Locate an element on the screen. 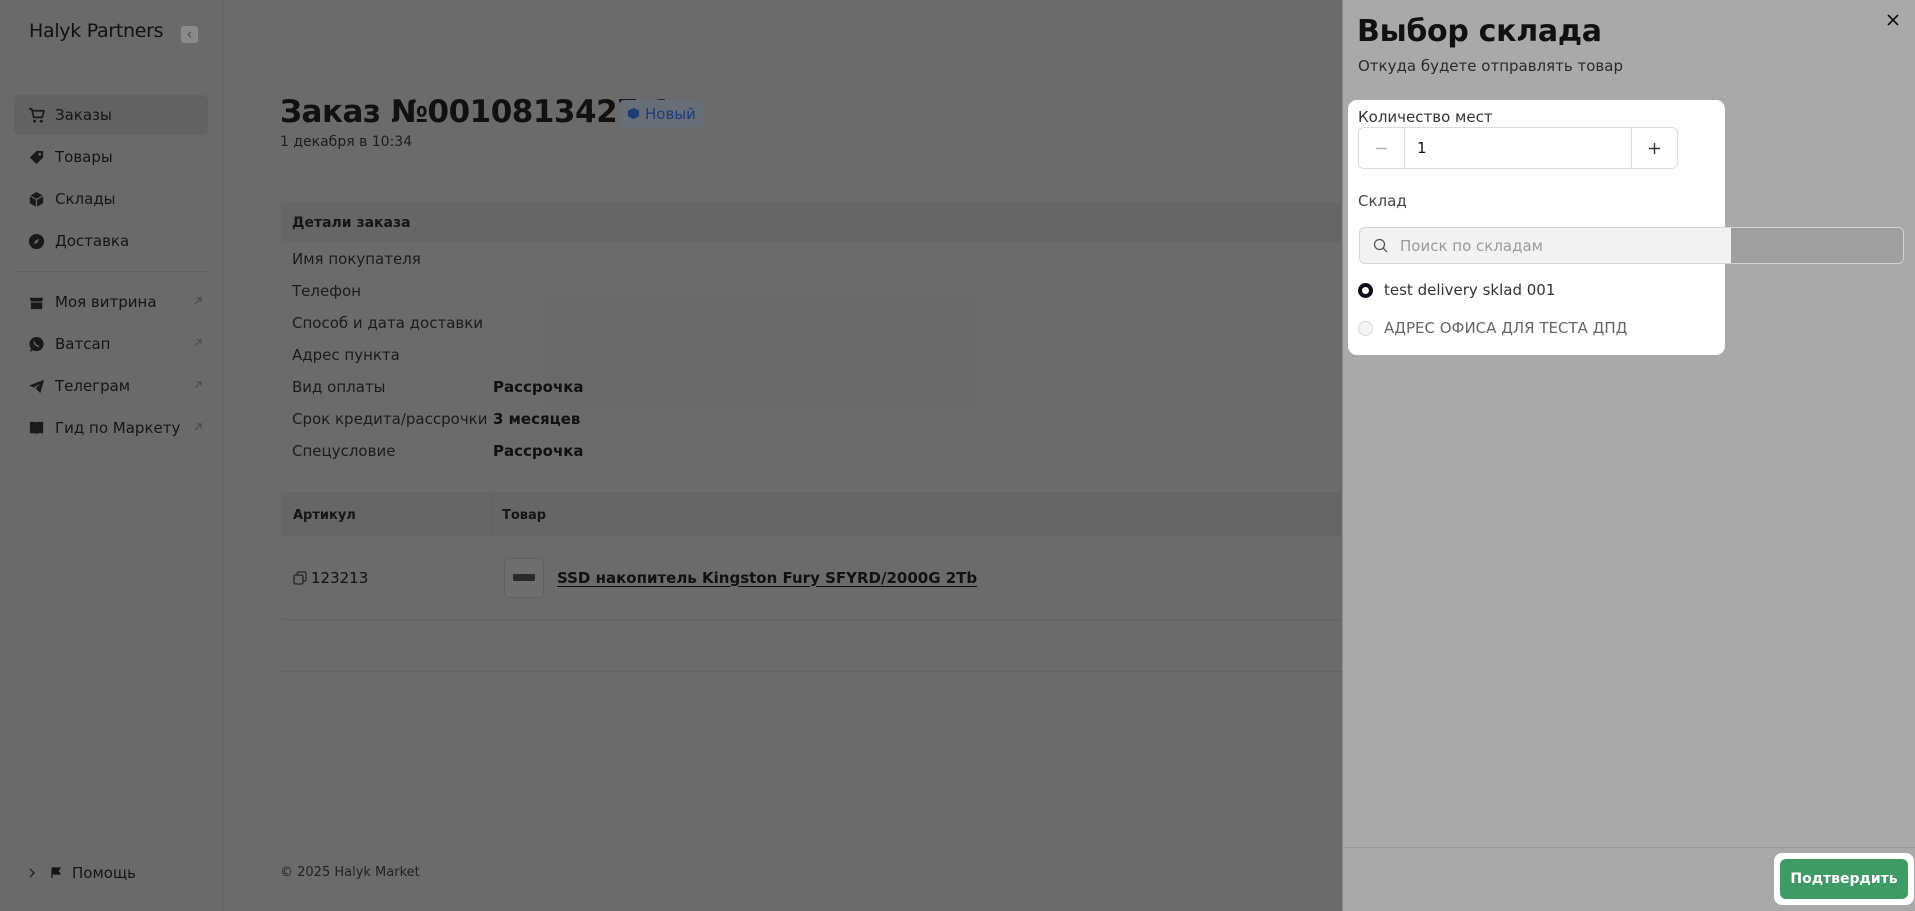 The height and width of the screenshot is (911, 1915). sidebar-item-label: Телеграм is located at coordinates (93, 386).